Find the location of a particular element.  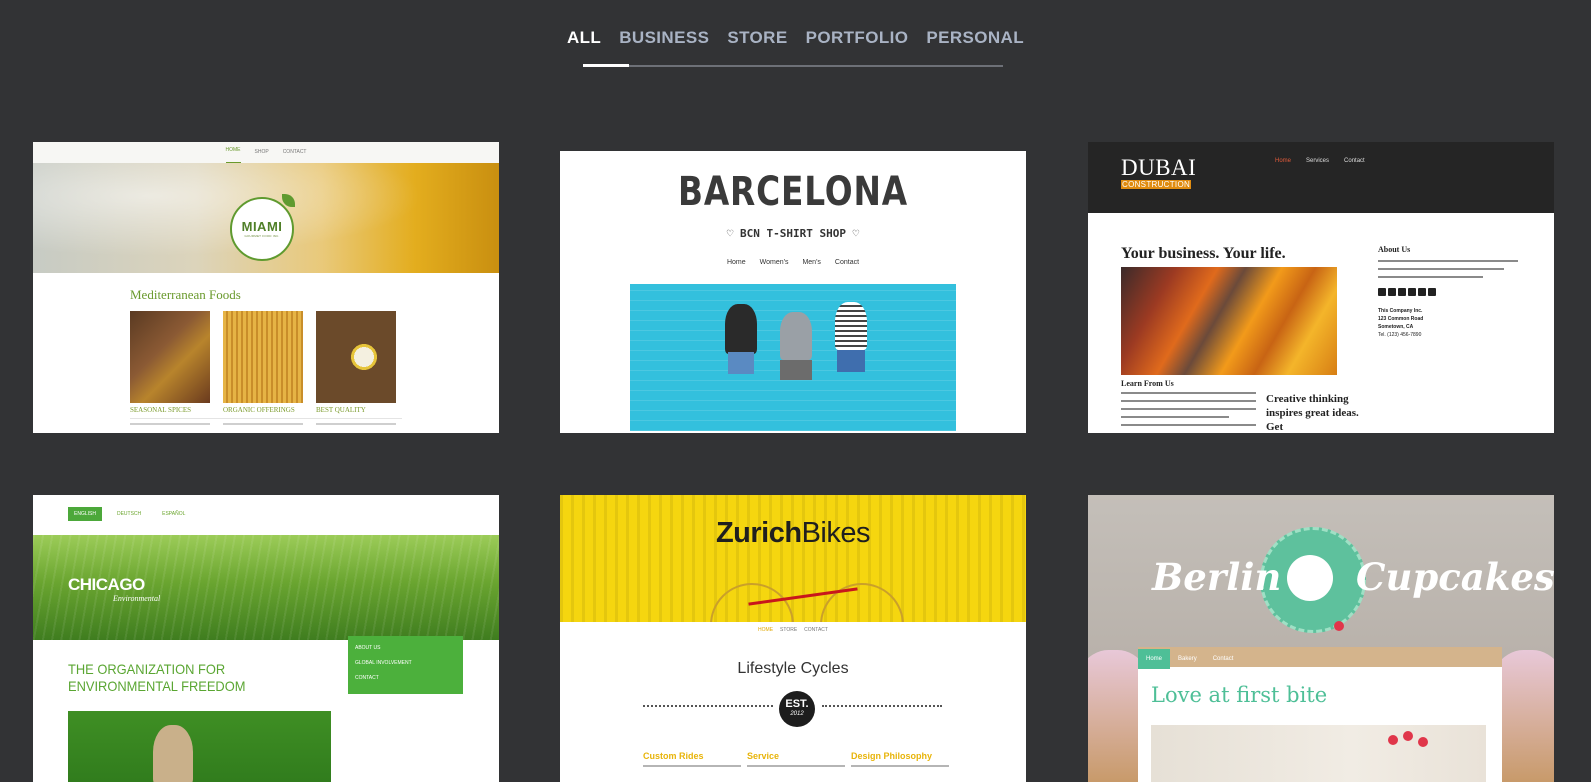

miami-logo: MIAMI GOURMET FOOD INC. is located at coordinates (262, 229).